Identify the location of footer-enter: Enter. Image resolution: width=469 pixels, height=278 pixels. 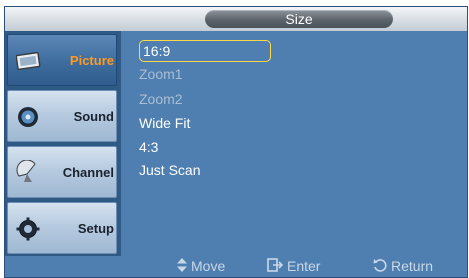
(293, 266).